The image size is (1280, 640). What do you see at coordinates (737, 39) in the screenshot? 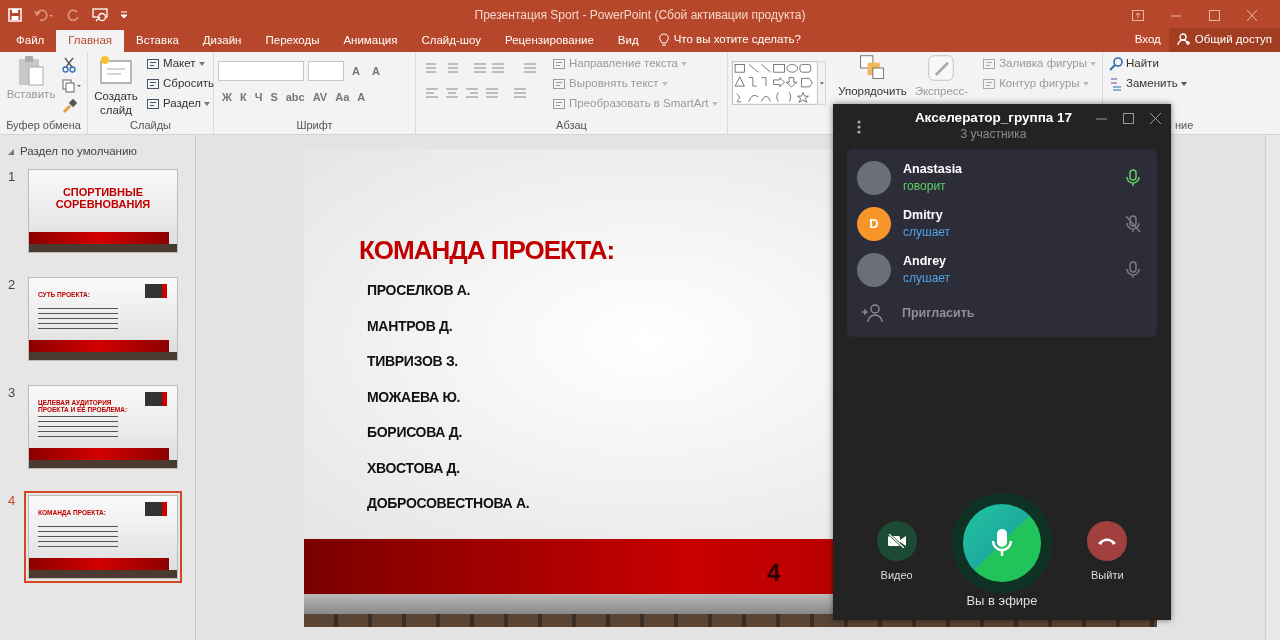
I see `tell-me-field: Что вы хотите сделать?` at bounding box center [737, 39].